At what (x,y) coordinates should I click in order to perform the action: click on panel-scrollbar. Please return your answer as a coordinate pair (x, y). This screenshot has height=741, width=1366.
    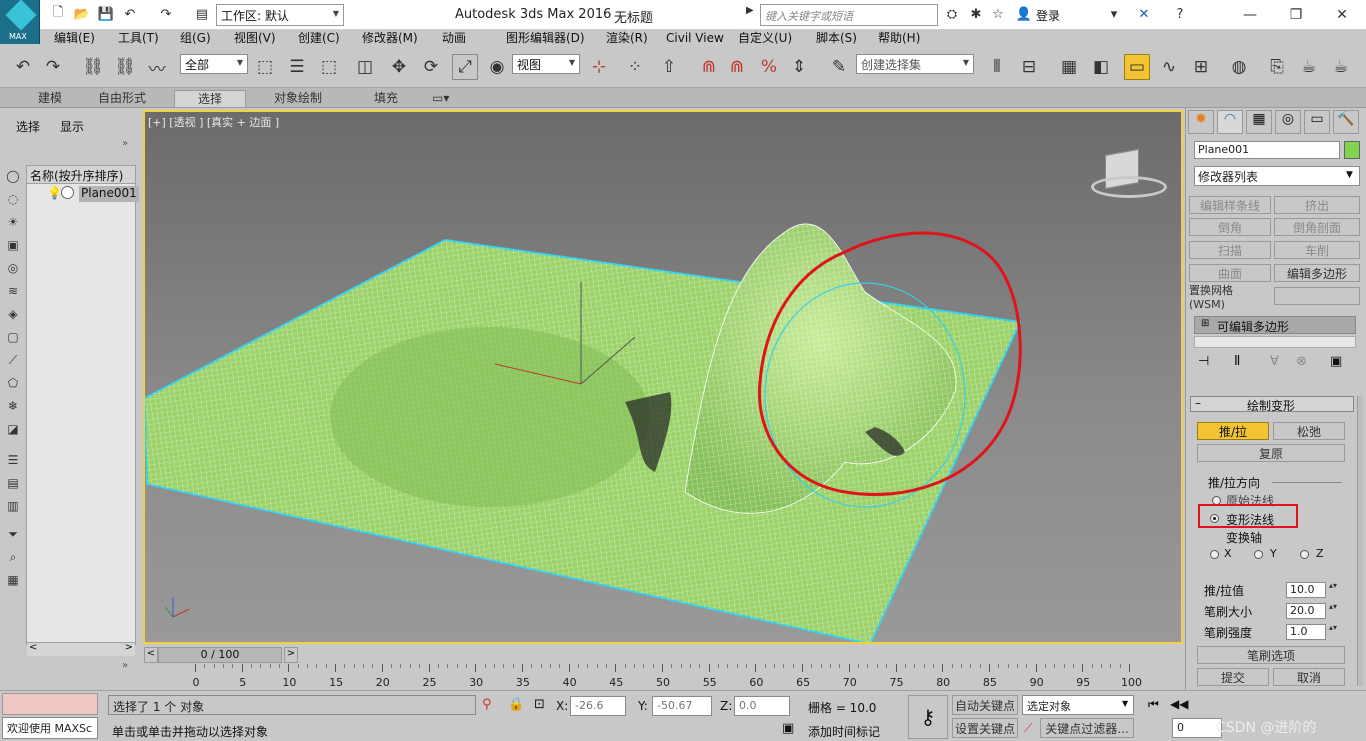
    Looking at the image, I should click on (1360, 541).